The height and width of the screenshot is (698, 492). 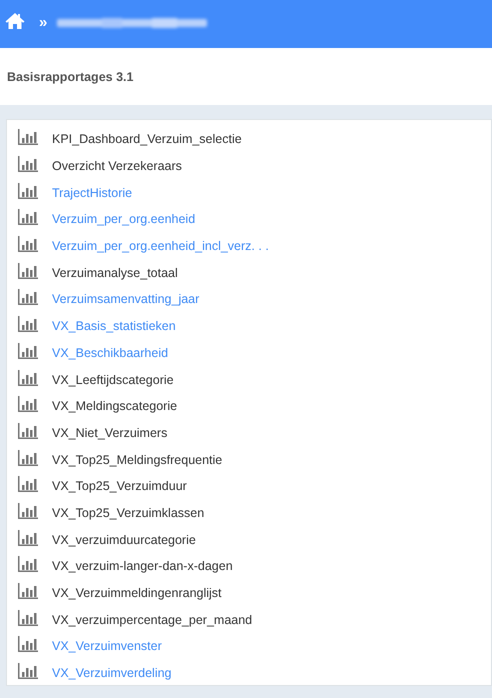 What do you see at coordinates (119, 486) in the screenshot?
I see `report-link: VX_Top25_Verzuimduur` at bounding box center [119, 486].